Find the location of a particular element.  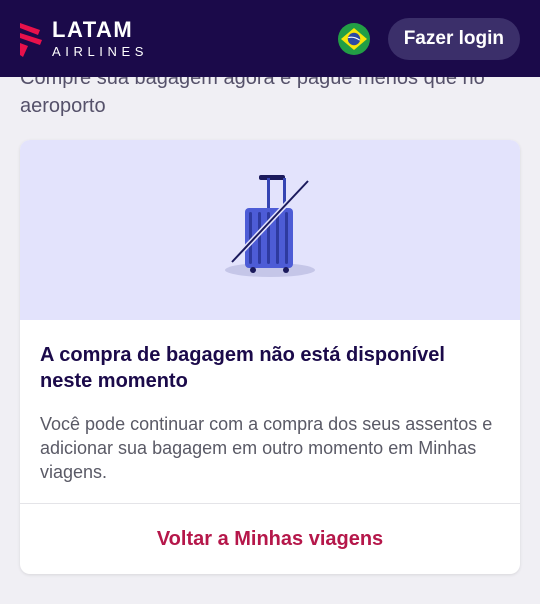

latam-logo-icon is located at coordinates (31, 39).